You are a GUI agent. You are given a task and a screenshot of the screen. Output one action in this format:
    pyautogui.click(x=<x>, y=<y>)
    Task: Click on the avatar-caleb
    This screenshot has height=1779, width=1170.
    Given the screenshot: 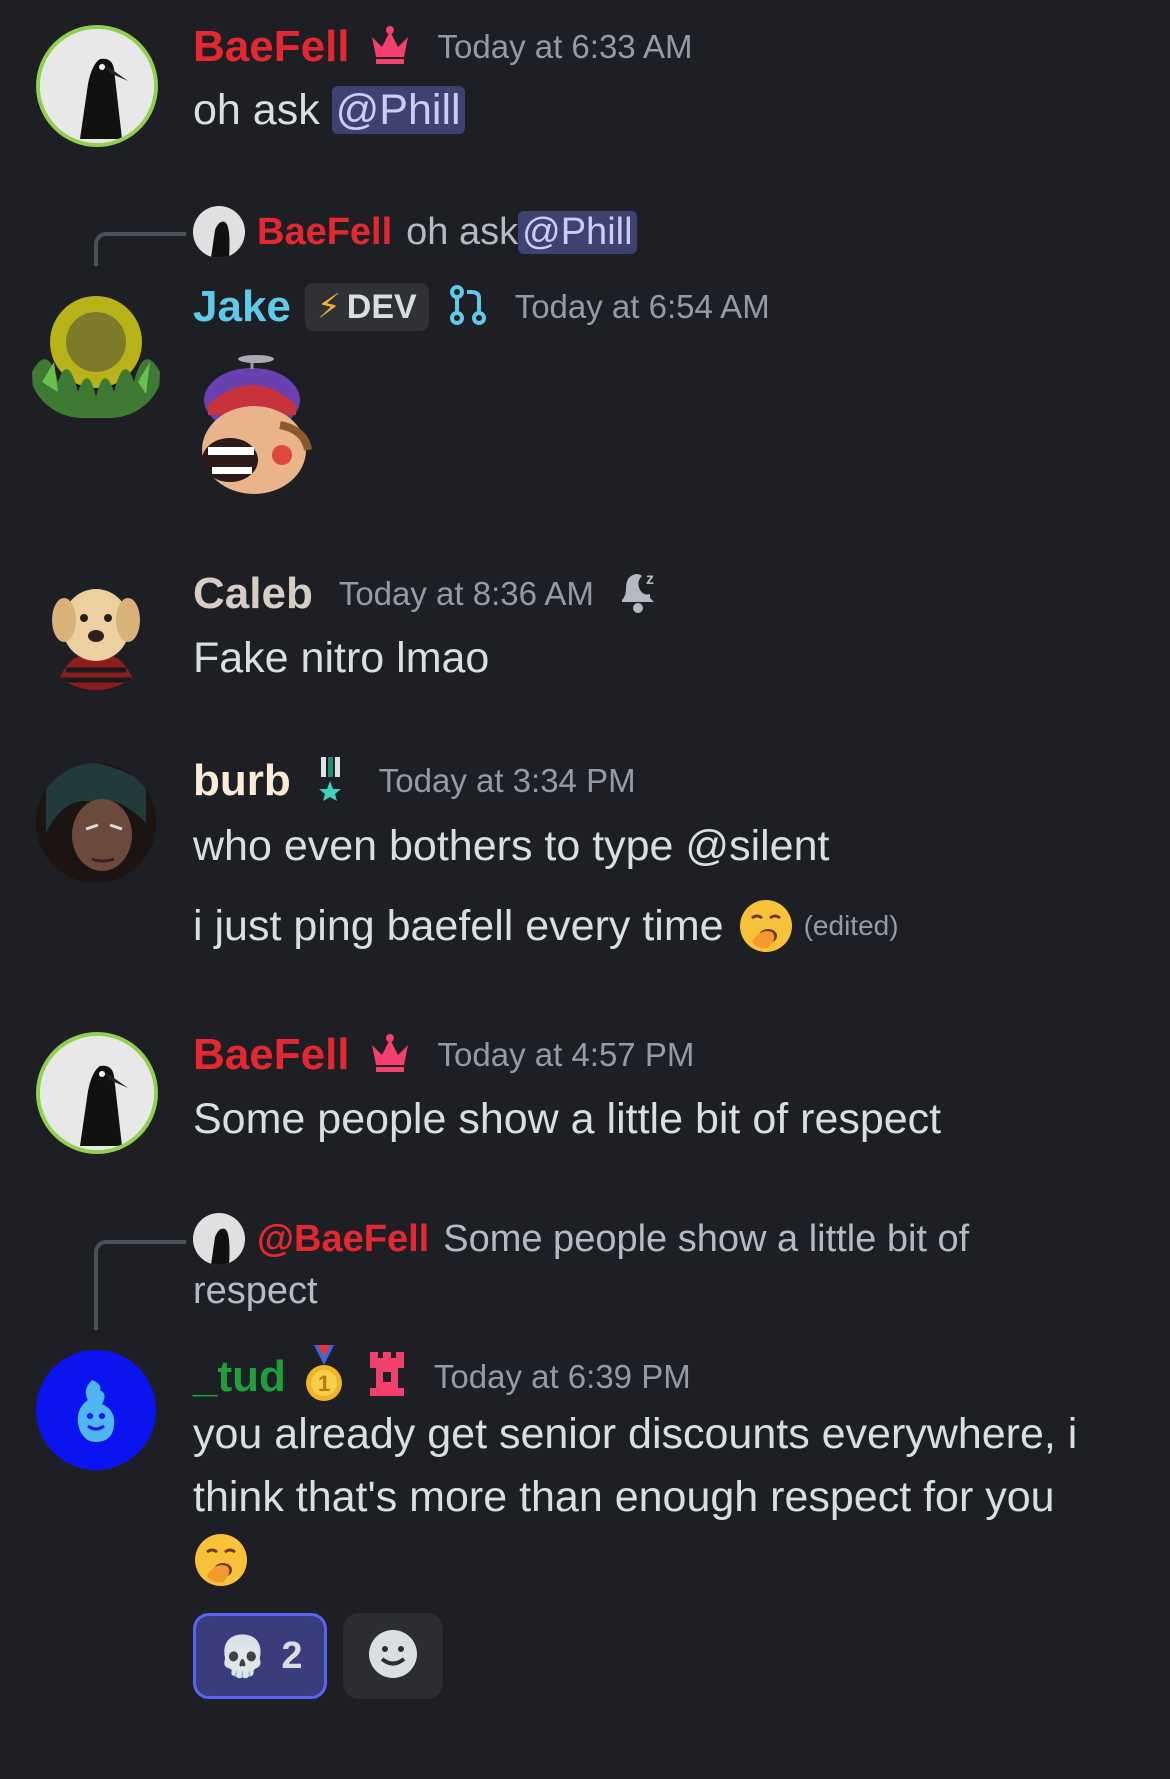 What is the action you would take?
    pyautogui.click(x=96, y=630)
    